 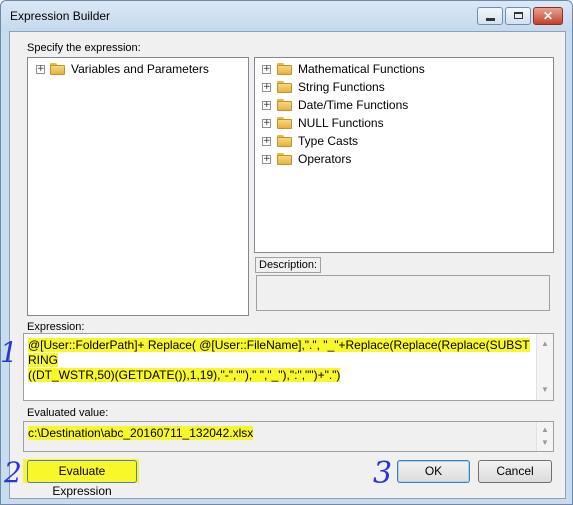 I want to click on tree-node-label: Variables and Parameters, so click(x=140, y=69).